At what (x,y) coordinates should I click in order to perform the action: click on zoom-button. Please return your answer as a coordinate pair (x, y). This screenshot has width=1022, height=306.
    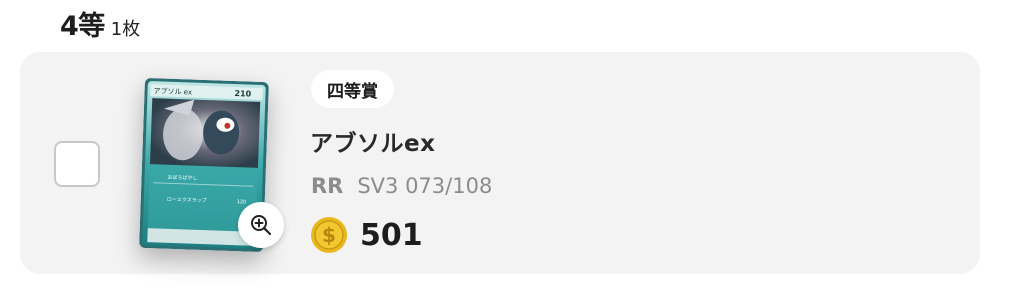
    Looking at the image, I should click on (261, 225).